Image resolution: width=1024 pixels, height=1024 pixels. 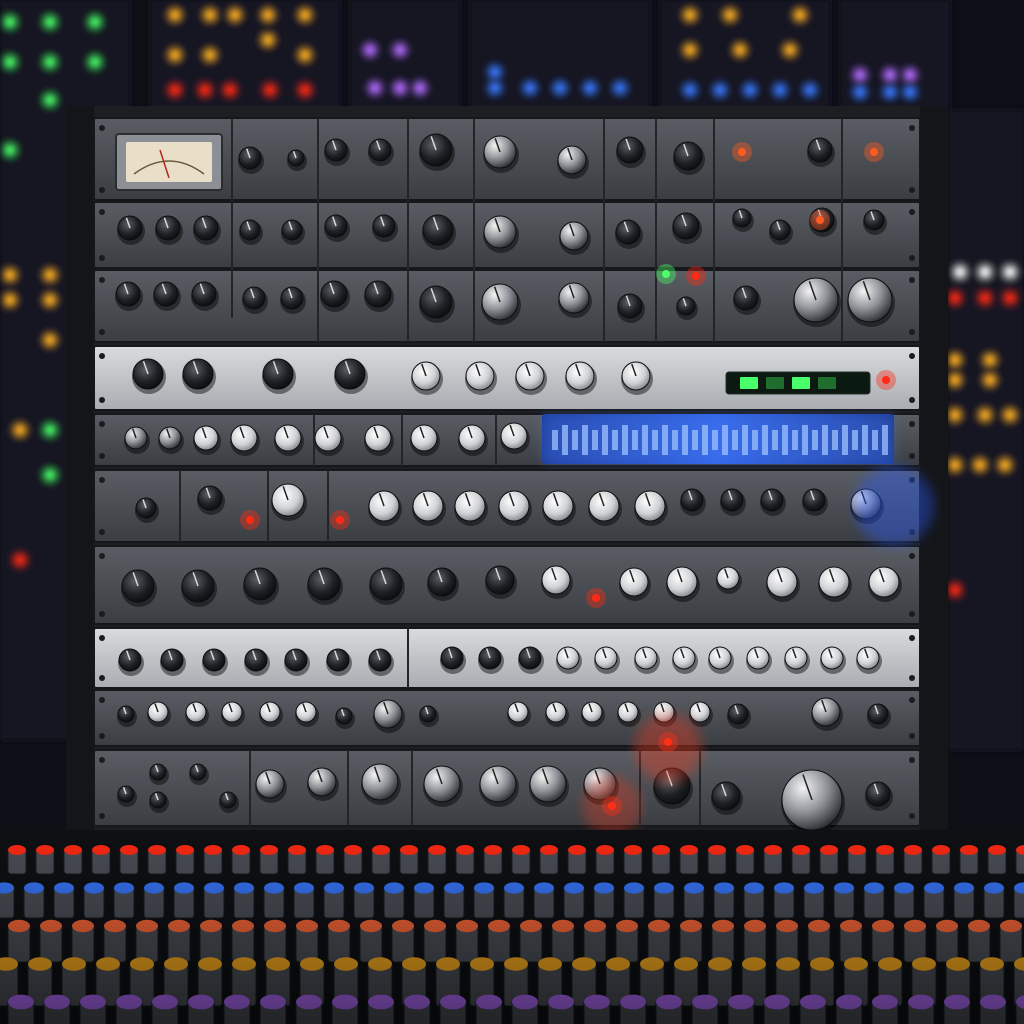 I want to click on blue-tube-display, so click(x=718, y=439).